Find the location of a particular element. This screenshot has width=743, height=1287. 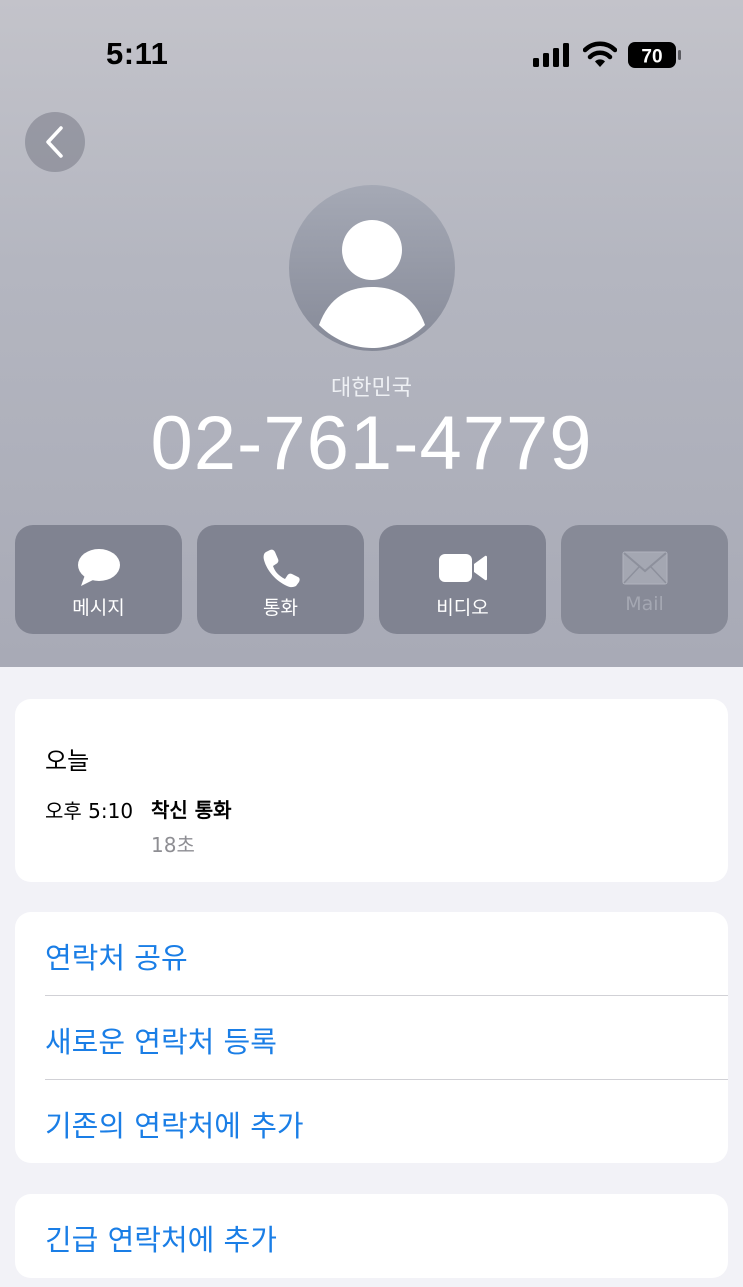

mail-icon is located at coordinates (644, 568).